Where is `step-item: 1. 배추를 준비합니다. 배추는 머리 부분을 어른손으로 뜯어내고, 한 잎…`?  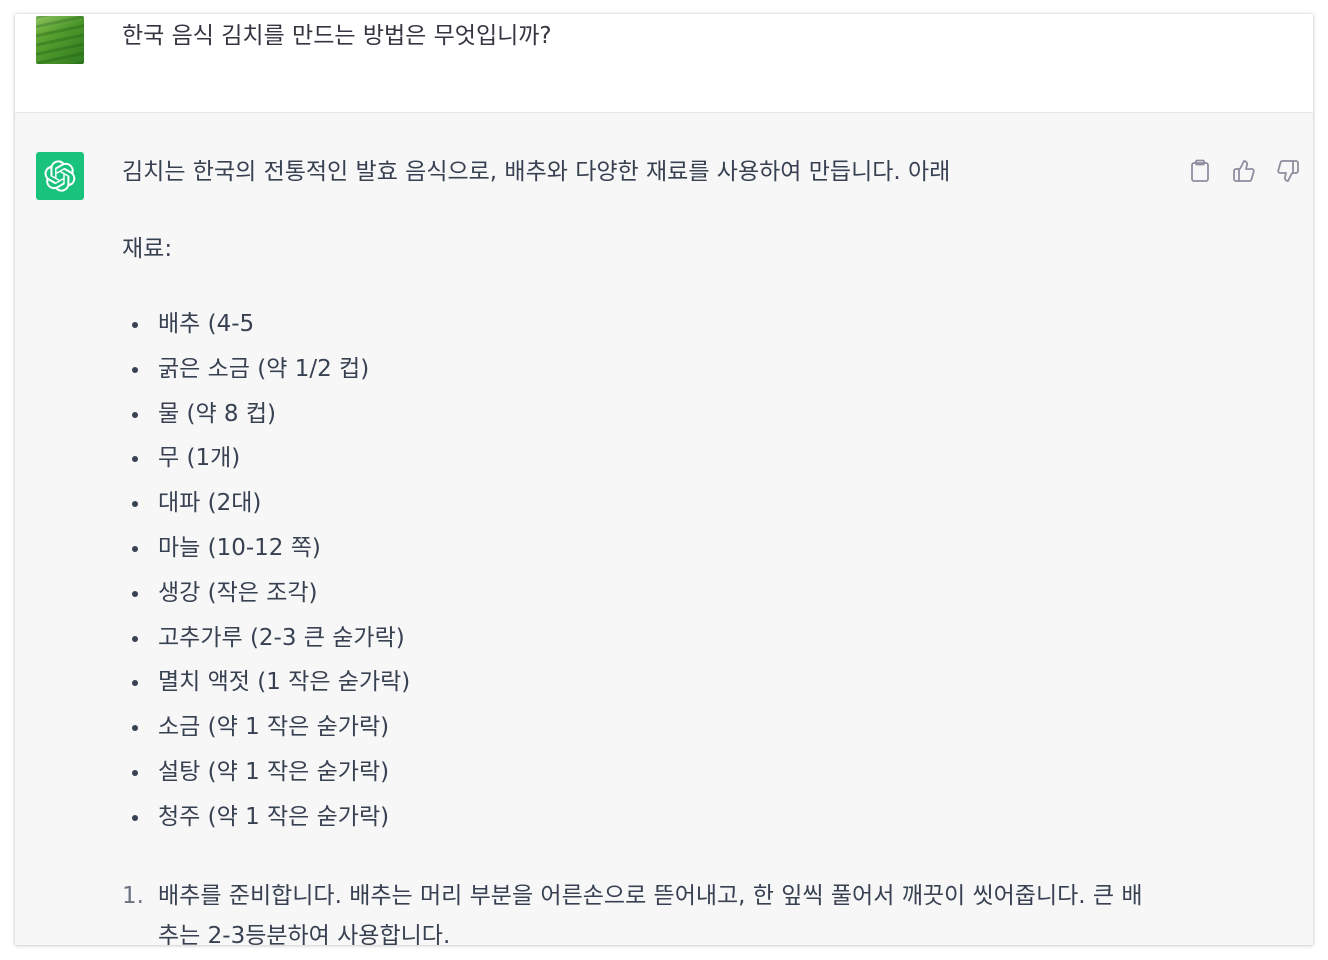 step-item: 1. 배추를 준비합니다. 배추는 머리 부분을 어른손으로 뜯어내고, 한 잎… is located at coordinates (642, 910).